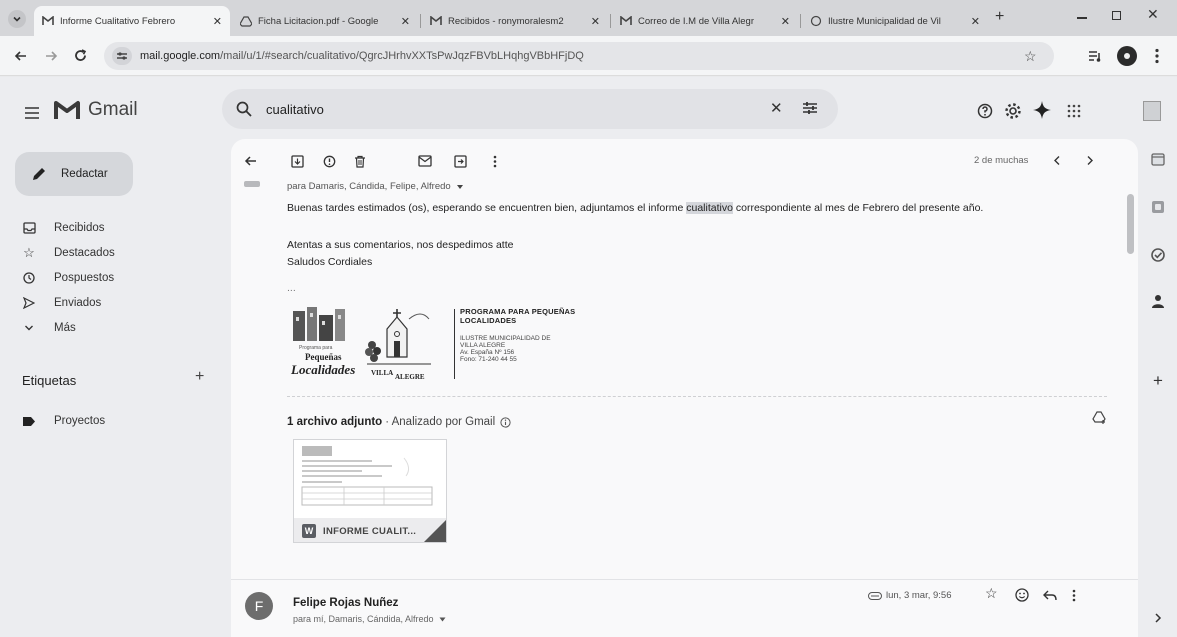 The width and height of the screenshot is (1177, 637). What do you see at coordinates (57, 278) in the screenshot?
I see `nav-item-snoozed: Pospuestos` at bounding box center [57, 278].